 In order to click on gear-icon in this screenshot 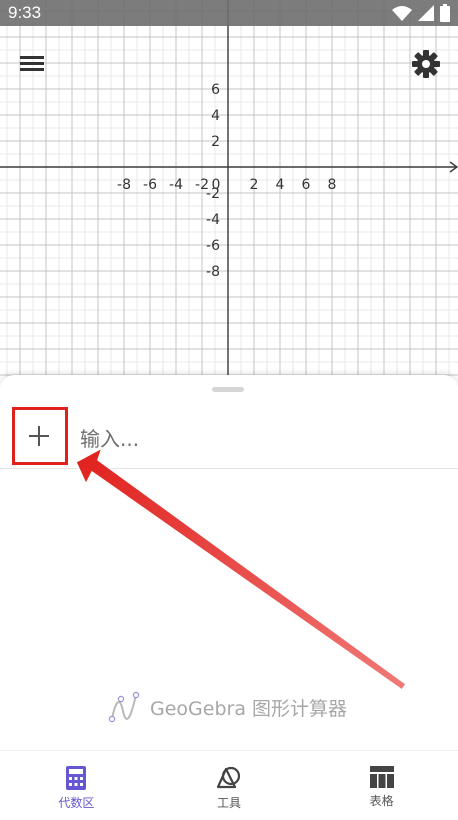, I will do `click(426, 64)`.